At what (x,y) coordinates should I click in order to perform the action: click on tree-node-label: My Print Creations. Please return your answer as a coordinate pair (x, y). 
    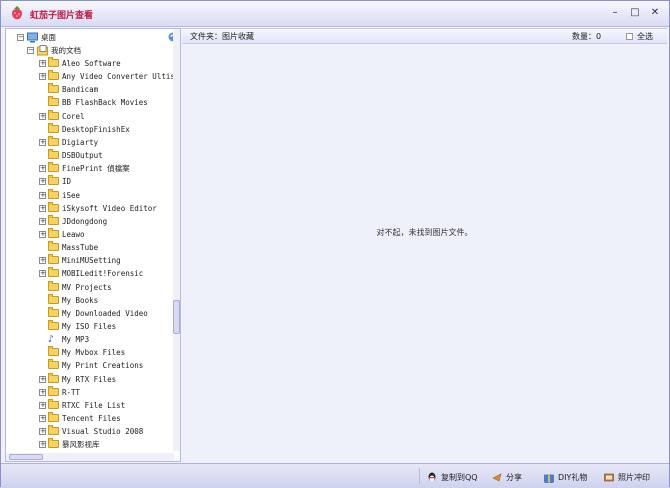
    Looking at the image, I should click on (103, 366).